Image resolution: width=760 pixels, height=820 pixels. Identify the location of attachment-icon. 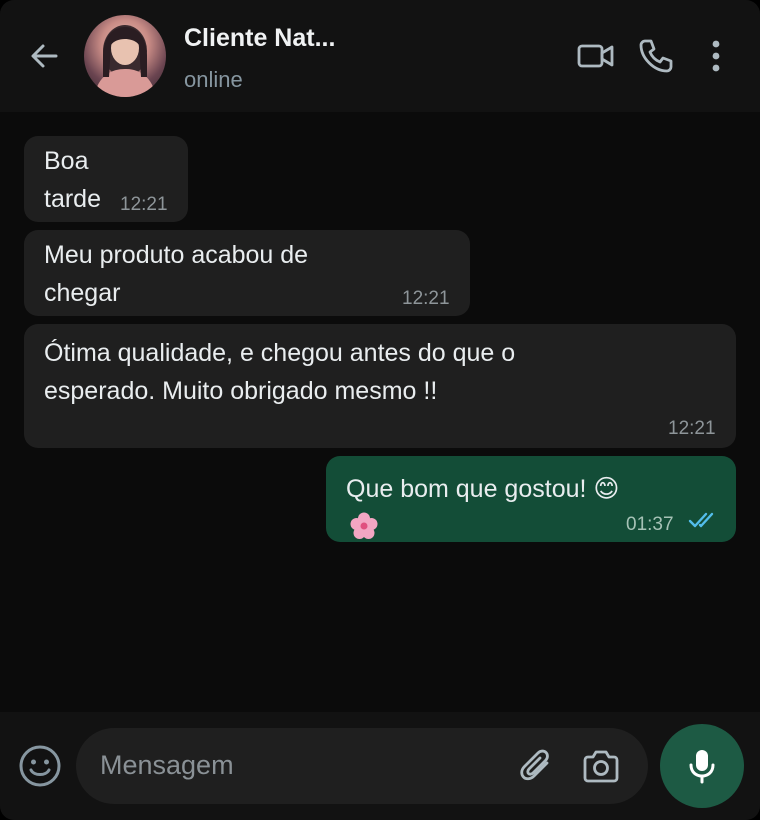
(537, 767).